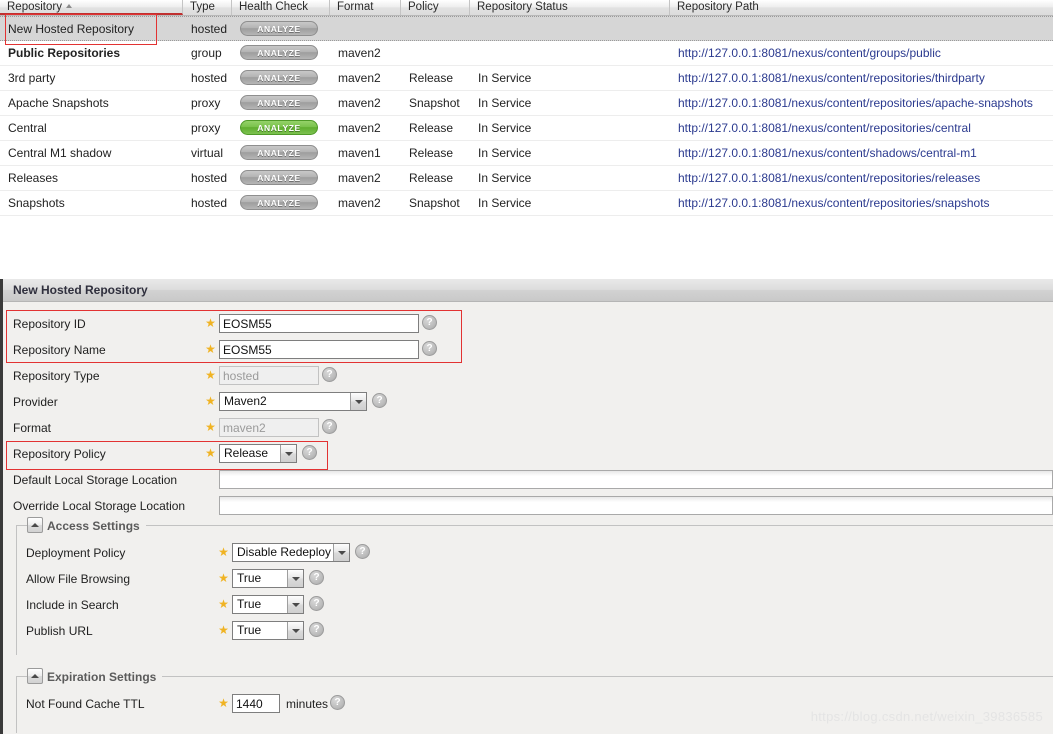 The width and height of the screenshot is (1053, 734). I want to click on collapse-icon-access-settings, so click(35, 525).